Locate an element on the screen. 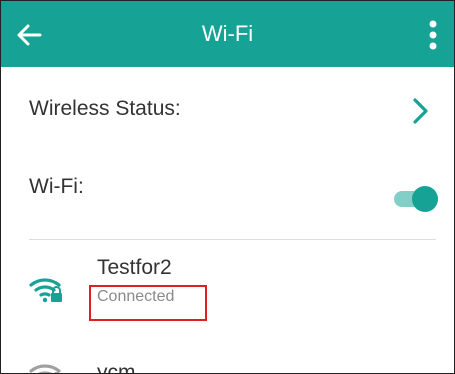 The height and width of the screenshot is (374, 455). more-options-button is located at coordinates (433, 35).